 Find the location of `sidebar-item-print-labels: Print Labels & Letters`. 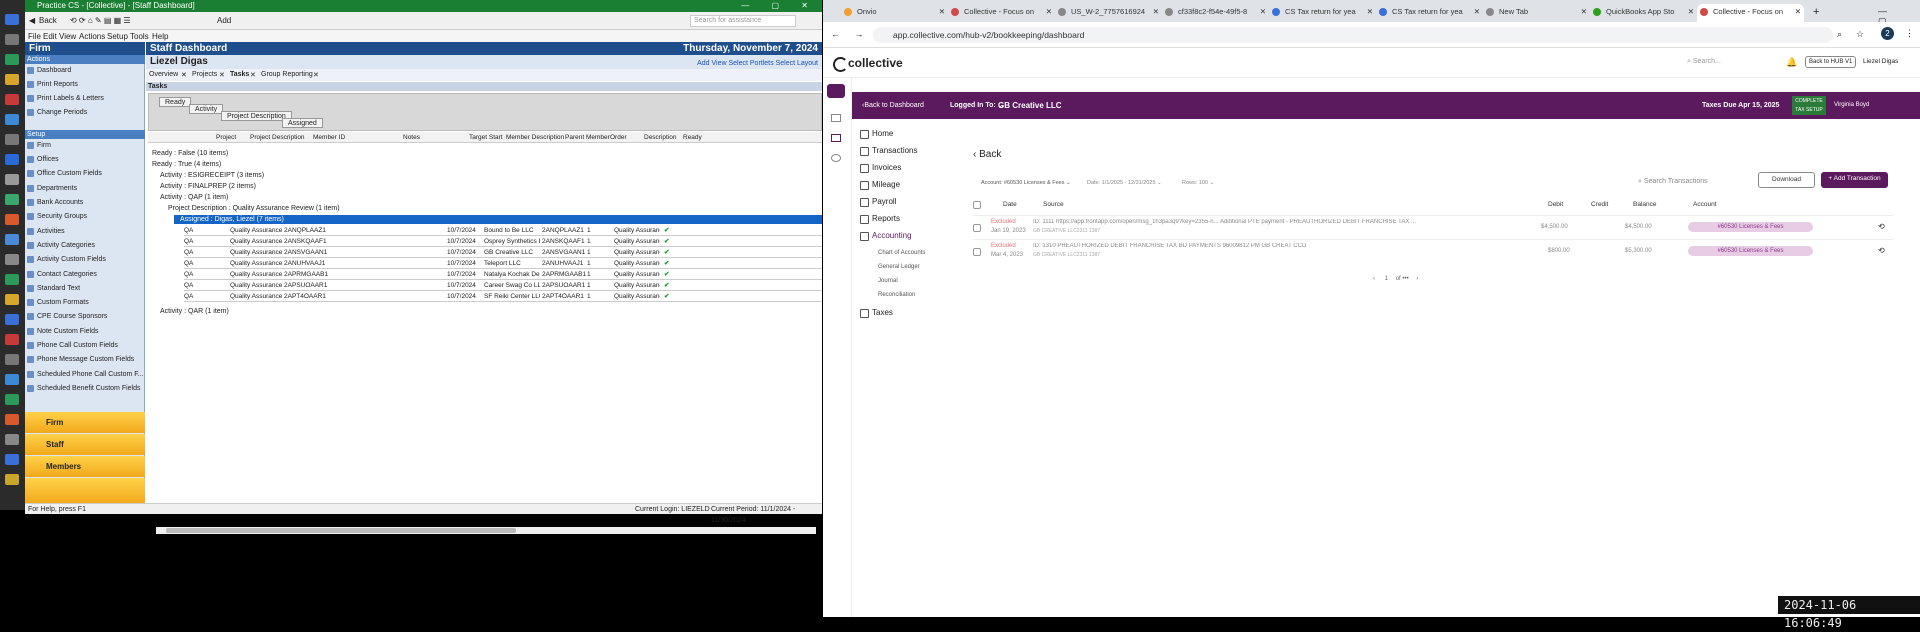

sidebar-item-print-labels: Print Labels & Letters is located at coordinates (84, 98).